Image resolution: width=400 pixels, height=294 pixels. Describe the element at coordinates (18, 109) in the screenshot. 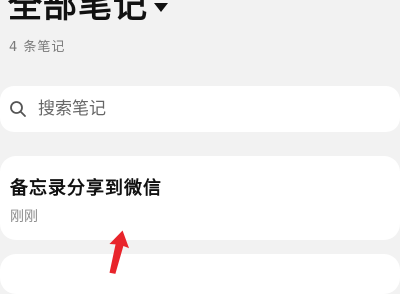

I see `search-icon` at that location.